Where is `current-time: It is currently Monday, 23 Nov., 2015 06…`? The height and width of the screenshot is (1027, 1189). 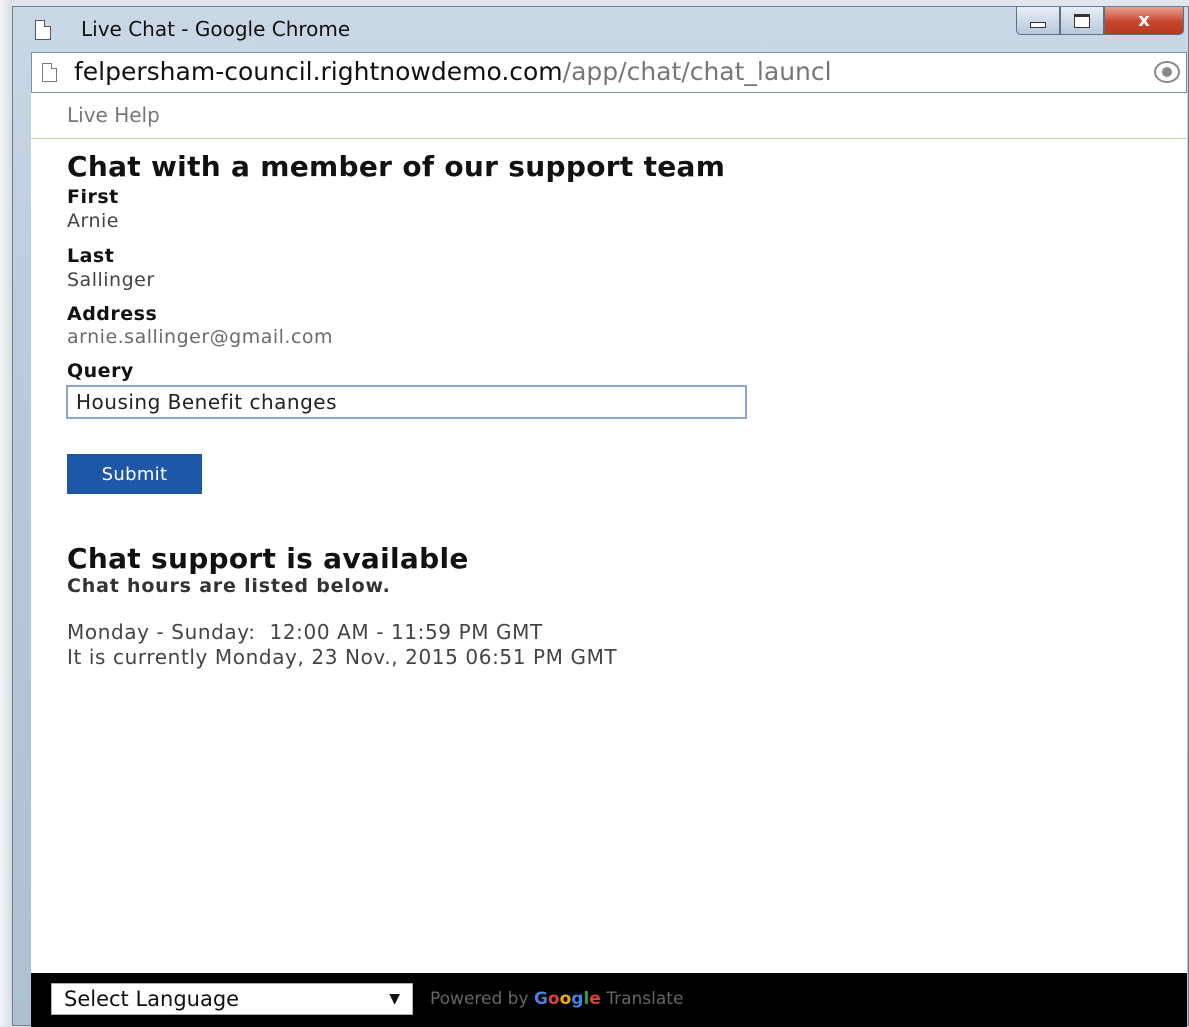 current-time: It is currently Monday, 23 Nov., 2015 06… is located at coordinates (342, 657).